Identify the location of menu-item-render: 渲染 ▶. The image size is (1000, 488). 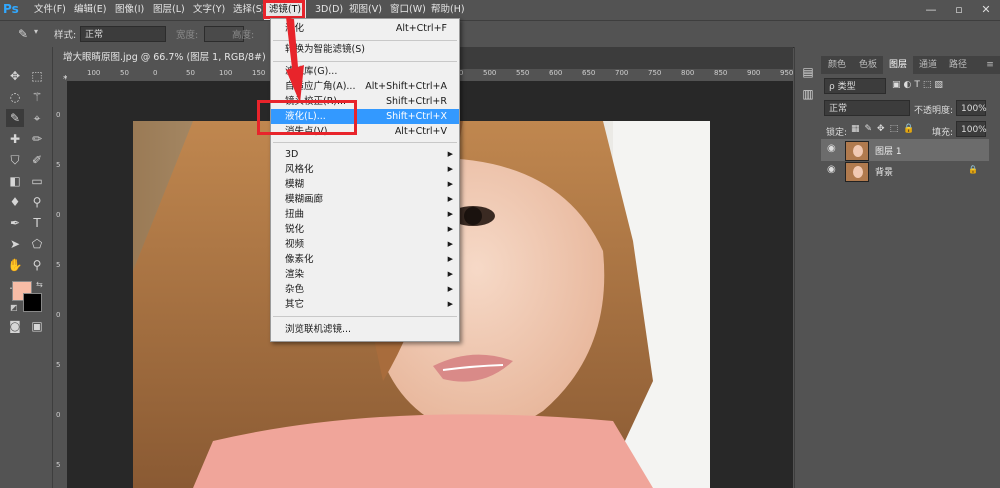
(365, 274).